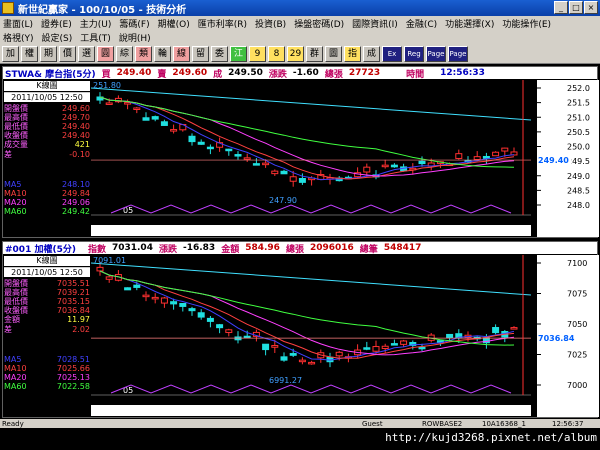 This screenshot has width=600, height=450. I want to click on axis-tick-label: 249.0, so click(578, 176).